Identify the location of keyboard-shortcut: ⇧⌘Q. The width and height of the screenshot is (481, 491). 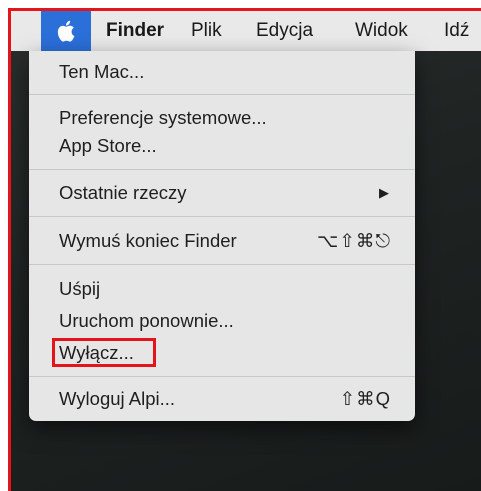
(365, 398).